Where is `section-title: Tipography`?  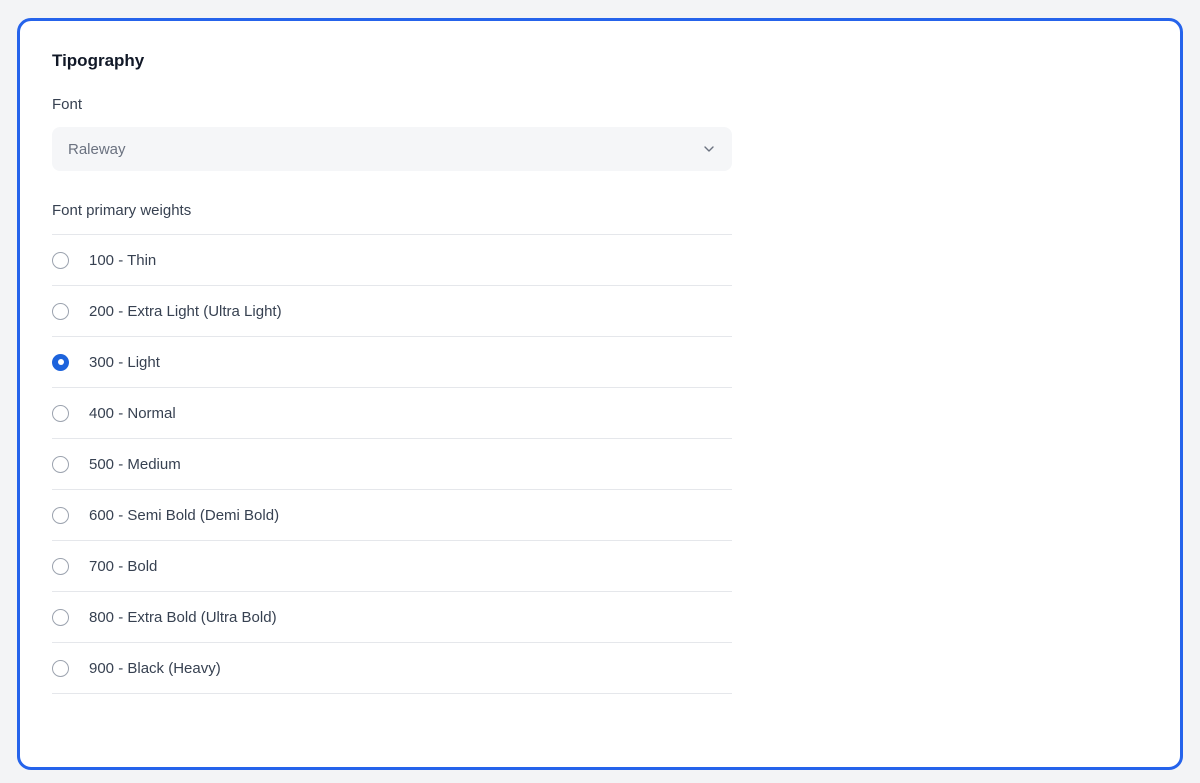 section-title: Tipography is located at coordinates (98, 60).